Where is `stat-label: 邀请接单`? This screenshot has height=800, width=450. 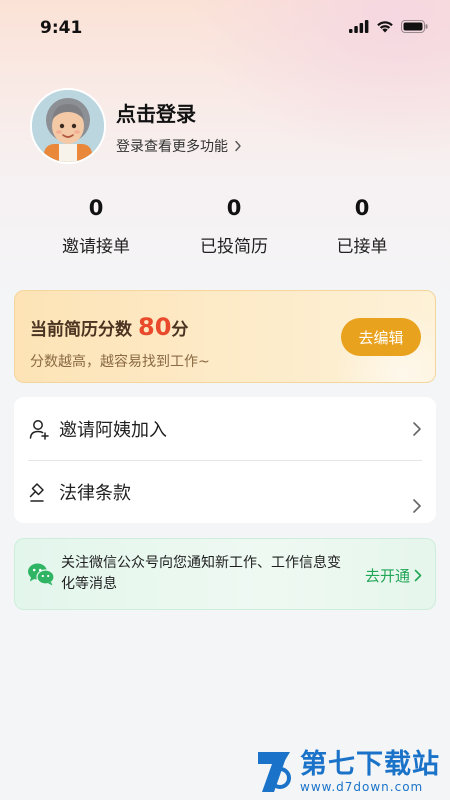 stat-label: 邀请接单 is located at coordinates (96, 247).